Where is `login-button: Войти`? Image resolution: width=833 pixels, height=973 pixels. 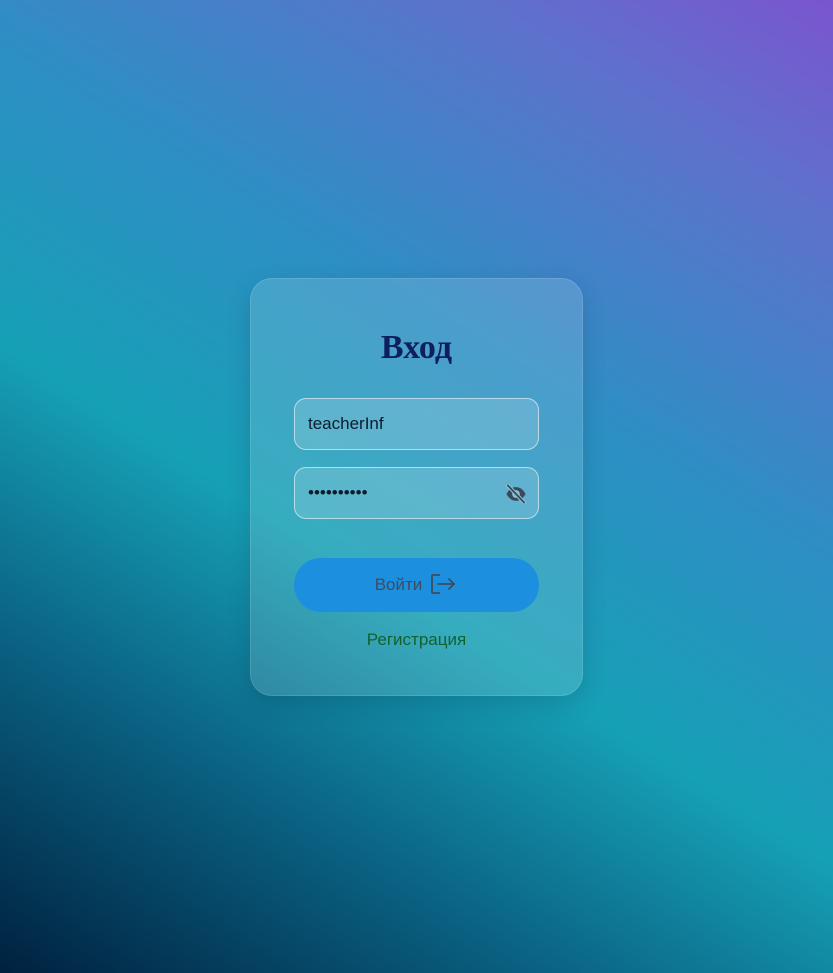 login-button: Войти is located at coordinates (416, 585).